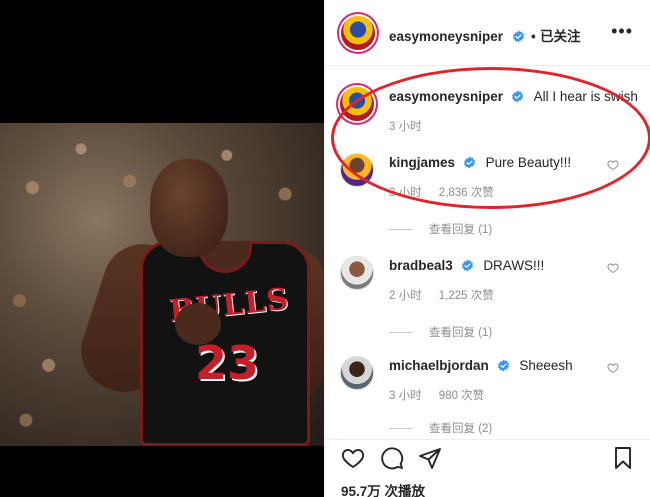 The image size is (650, 497). I want to click on caption-text: All I hear is swish, so click(585, 96).